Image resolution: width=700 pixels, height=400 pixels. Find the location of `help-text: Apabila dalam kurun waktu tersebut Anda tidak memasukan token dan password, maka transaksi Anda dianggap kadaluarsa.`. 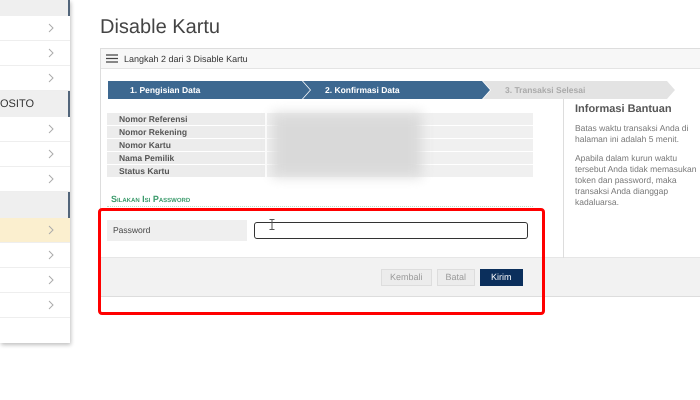

help-text: Apabila dalam kurun waktu tersebut Anda tidak memasukan token dan password, maka transaksi Anda dianggap kadaluarsa. is located at coordinates (636, 180).